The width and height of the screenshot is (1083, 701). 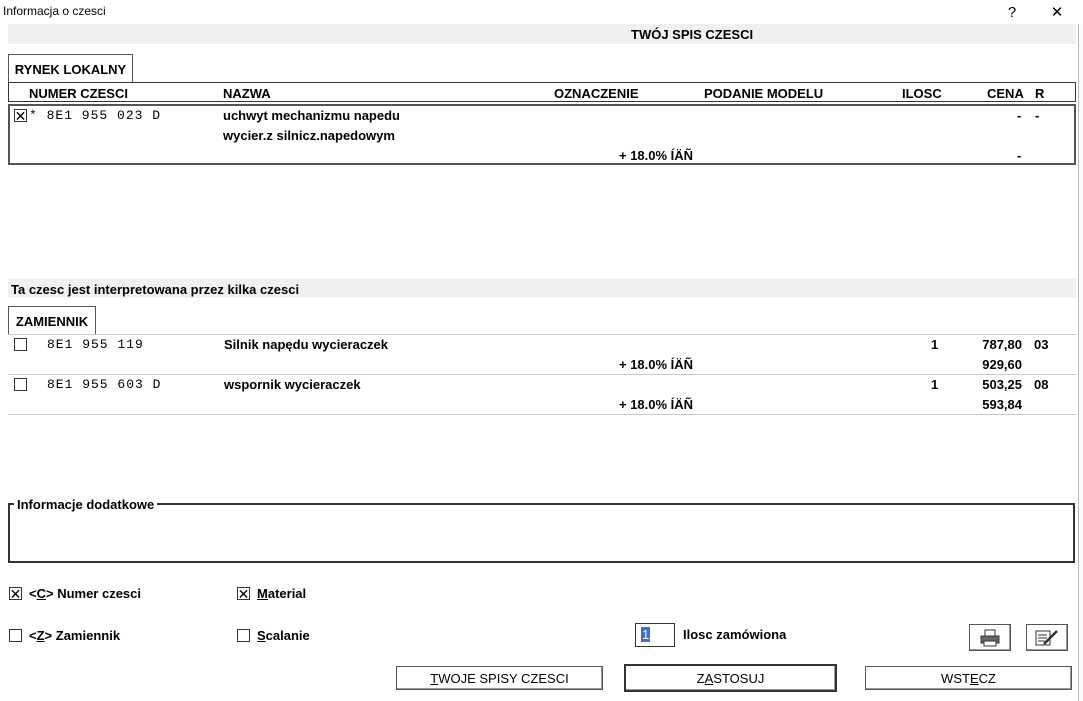 What do you see at coordinates (309, 135) in the screenshot?
I see `main-part-name-line2: wycier.z silnicz.napedowym` at bounding box center [309, 135].